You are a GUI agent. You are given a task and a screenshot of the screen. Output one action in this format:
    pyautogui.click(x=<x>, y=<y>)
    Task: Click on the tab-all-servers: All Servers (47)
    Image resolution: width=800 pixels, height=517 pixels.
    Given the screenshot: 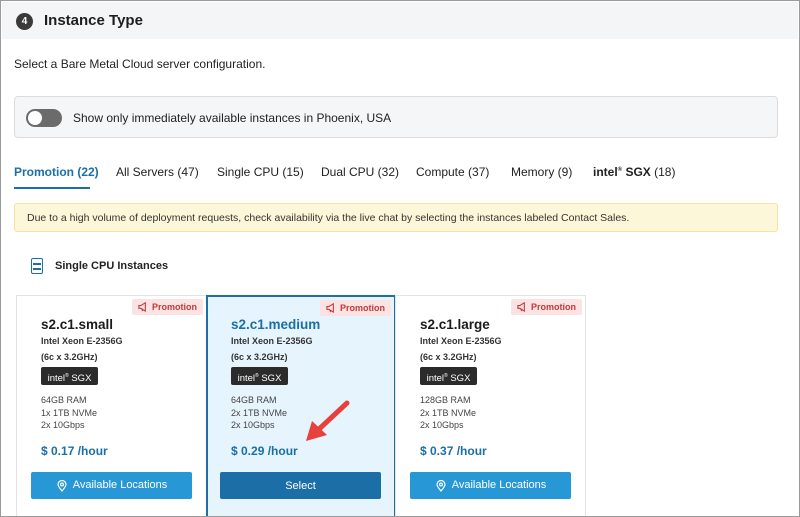 What is the action you would take?
    pyautogui.click(x=157, y=178)
    